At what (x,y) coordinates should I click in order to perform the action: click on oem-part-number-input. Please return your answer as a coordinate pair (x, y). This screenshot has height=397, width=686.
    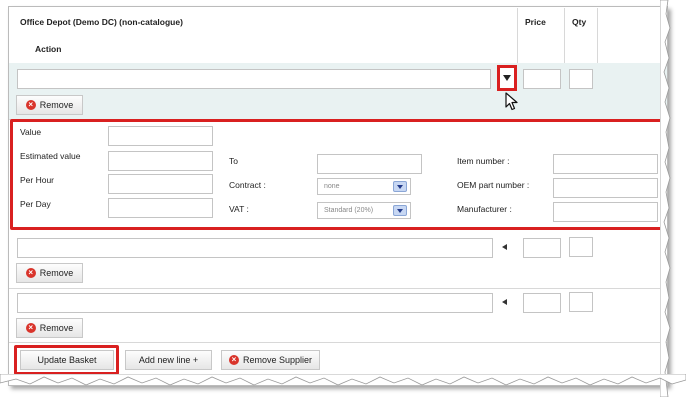
    Looking at the image, I should click on (605, 188).